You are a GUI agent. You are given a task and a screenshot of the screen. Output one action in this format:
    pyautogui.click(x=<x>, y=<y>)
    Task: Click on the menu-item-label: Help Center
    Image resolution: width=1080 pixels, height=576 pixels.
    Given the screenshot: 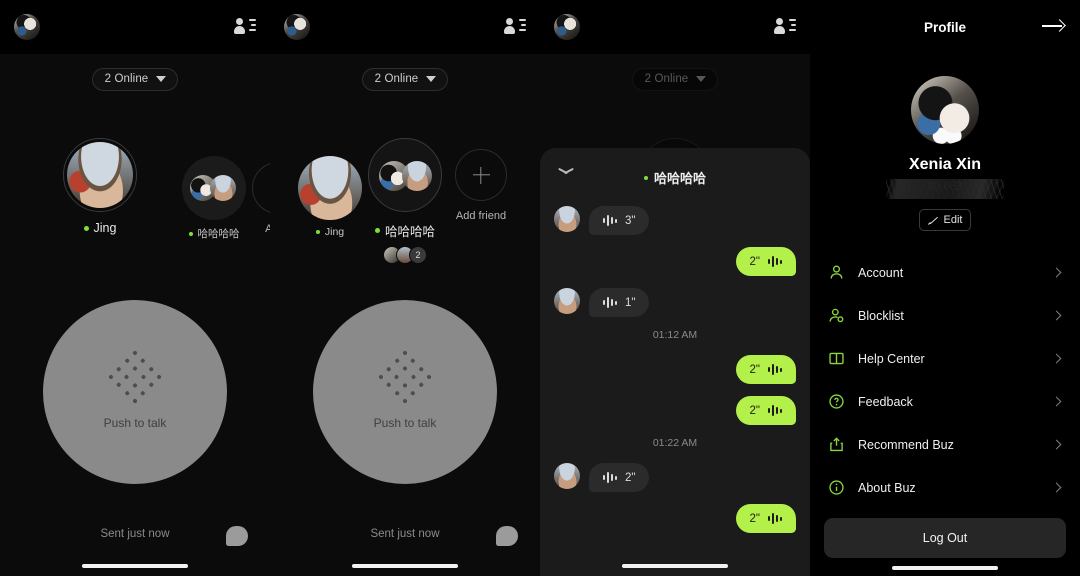 What is the action you would take?
    pyautogui.click(x=891, y=358)
    